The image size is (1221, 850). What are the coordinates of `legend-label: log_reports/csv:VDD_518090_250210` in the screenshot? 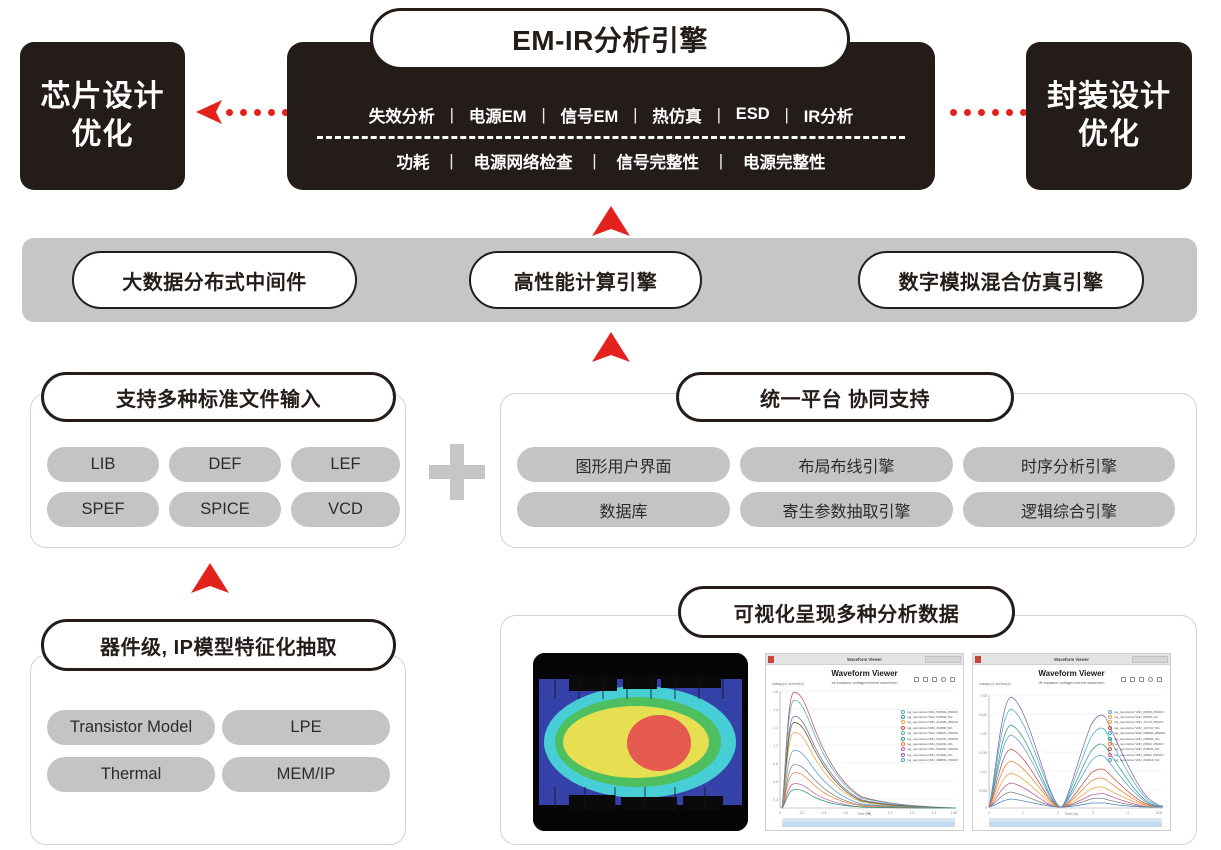 It's located at (932, 749).